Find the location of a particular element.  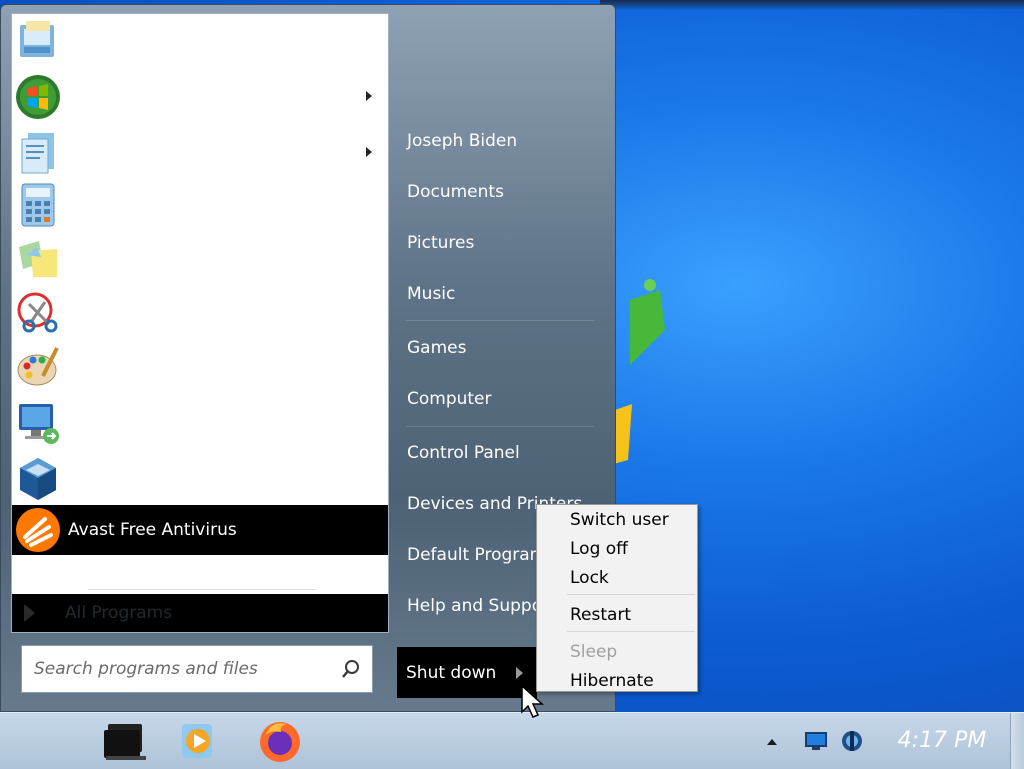

paint-icon is located at coordinates (38, 367).